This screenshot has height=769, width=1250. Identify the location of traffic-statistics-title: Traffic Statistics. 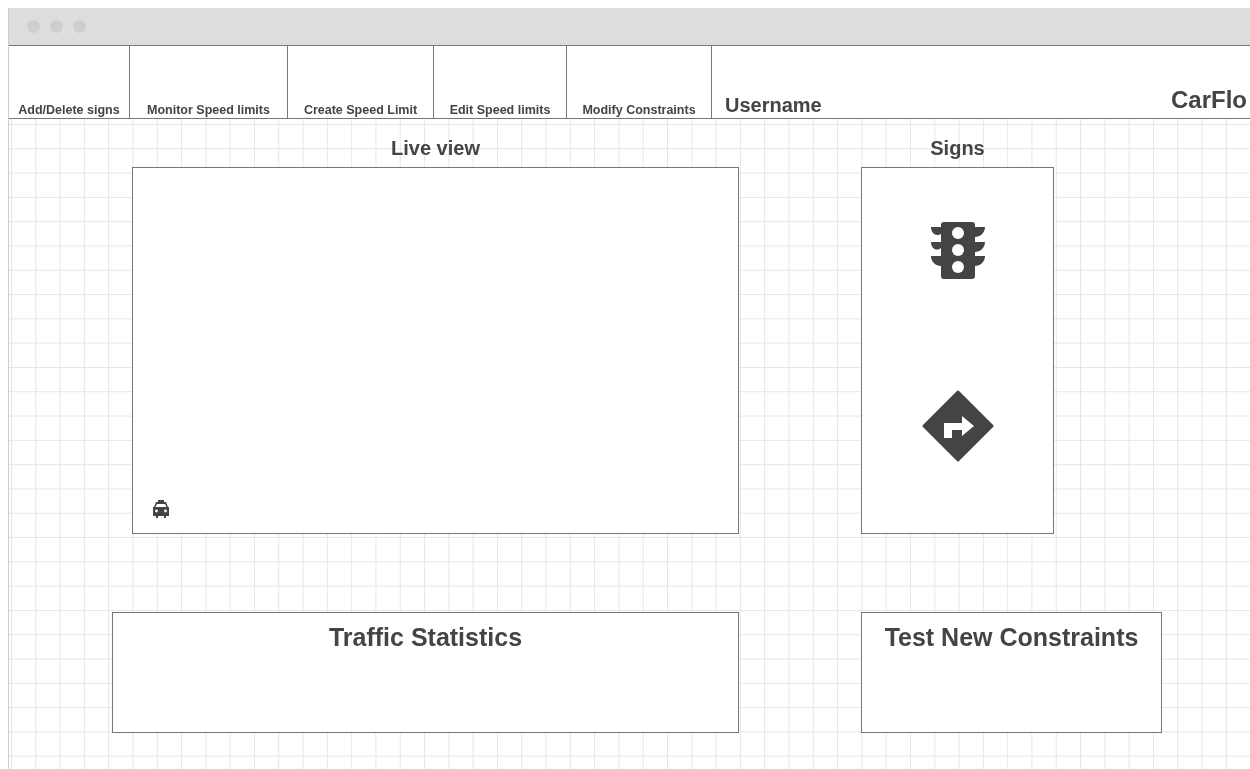
(425, 638).